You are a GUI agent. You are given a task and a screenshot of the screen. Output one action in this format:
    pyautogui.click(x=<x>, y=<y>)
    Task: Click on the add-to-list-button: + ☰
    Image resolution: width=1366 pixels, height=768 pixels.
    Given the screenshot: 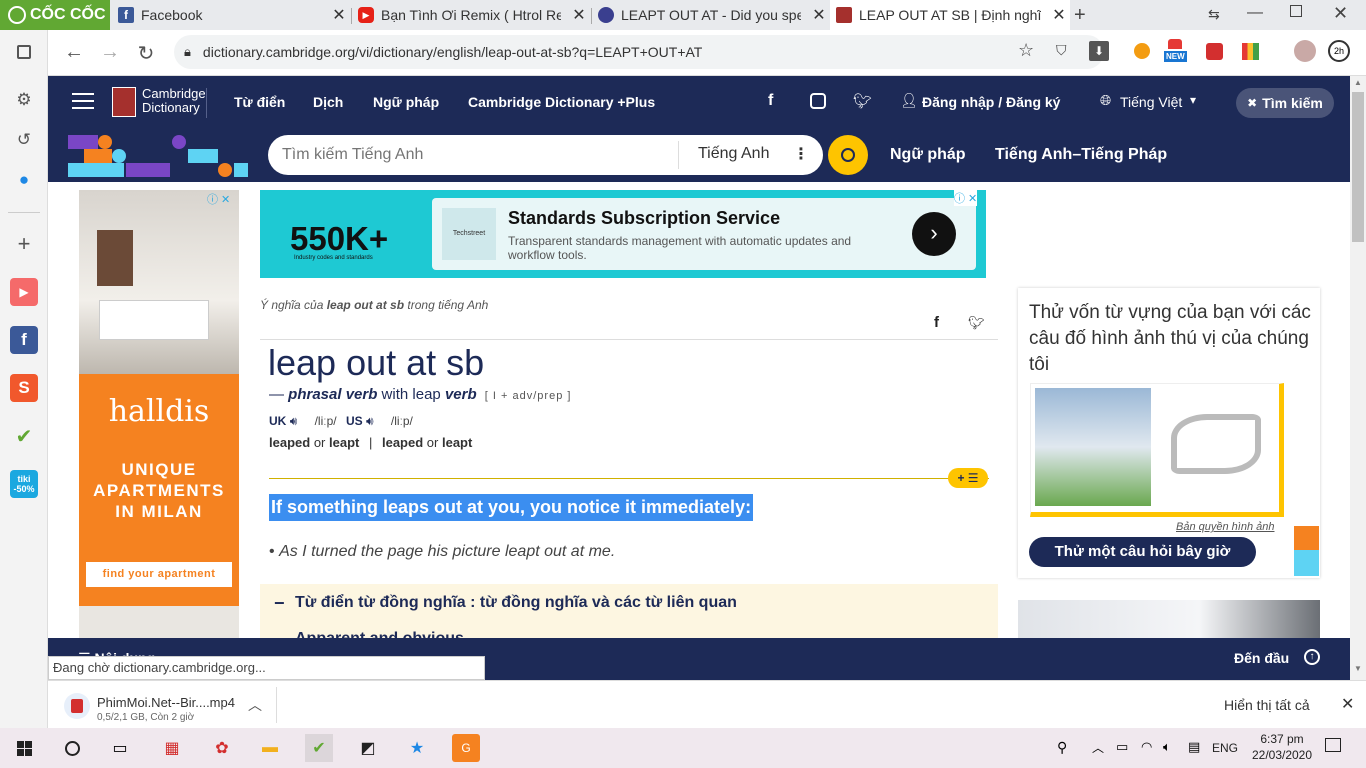 What is the action you would take?
    pyautogui.click(x=968, y=478)
    